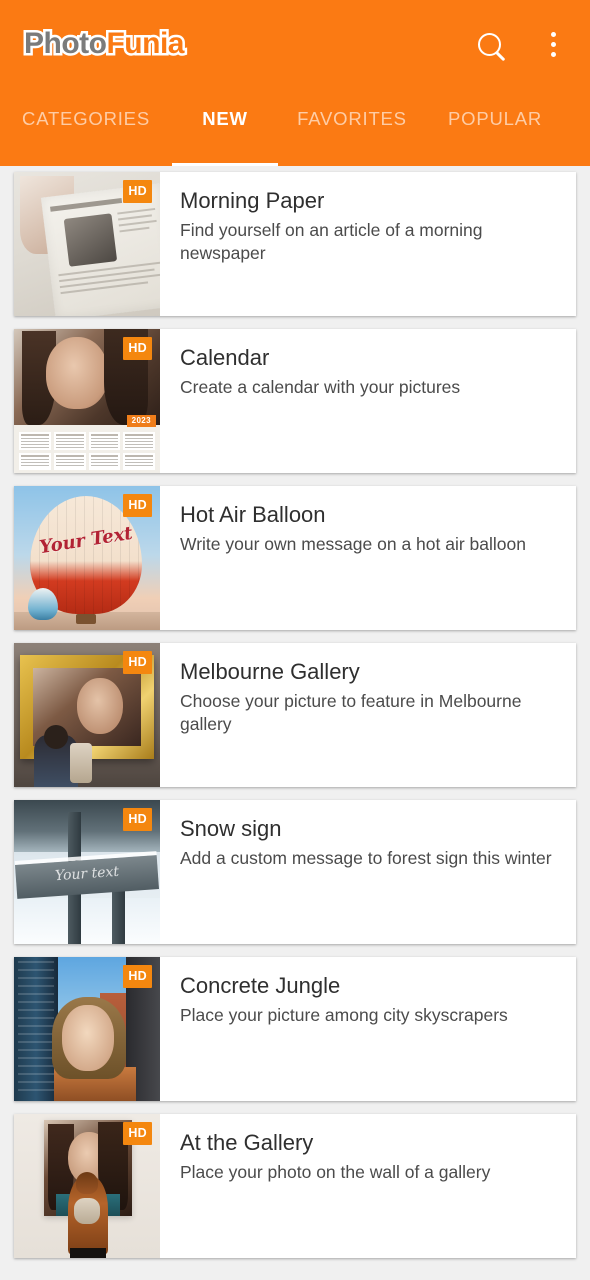 The height and width of the screenshot is (1280, 590). Describe the element at coordinates (141, 421) in the screenshot. I see `calendar-year-badge: 2023` at that location.